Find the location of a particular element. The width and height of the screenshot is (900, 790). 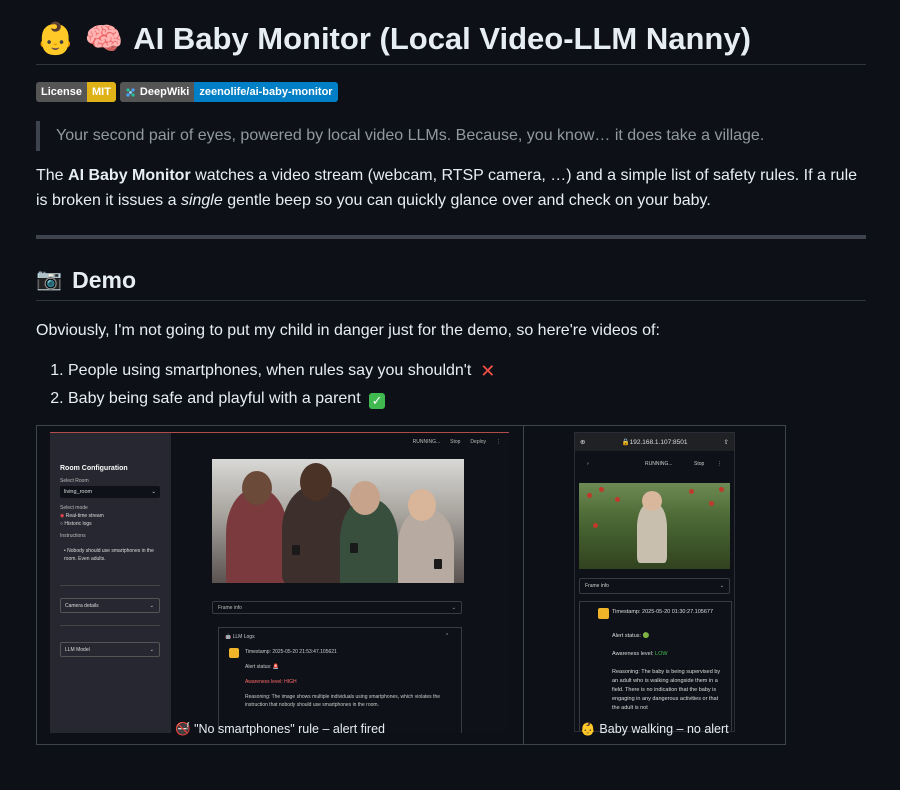

log-alert-status: Alert status: 🚨 is located at coordinates (262, 667).